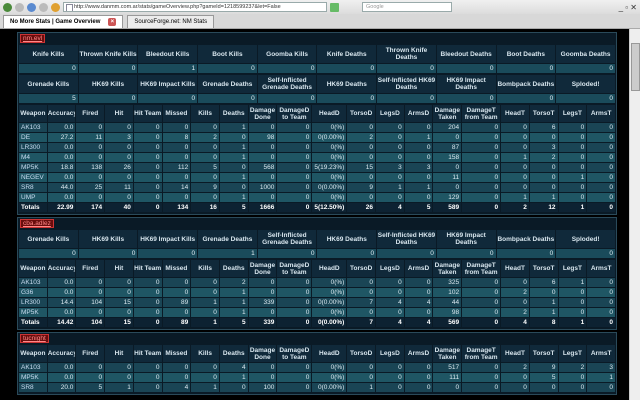 This screenshot has width=640, height=400. What do you see at coordinates (466, 239) in the screenshot?
I see `summary-header: HK69 Impact Deaths` at bounding box center [466, 239].